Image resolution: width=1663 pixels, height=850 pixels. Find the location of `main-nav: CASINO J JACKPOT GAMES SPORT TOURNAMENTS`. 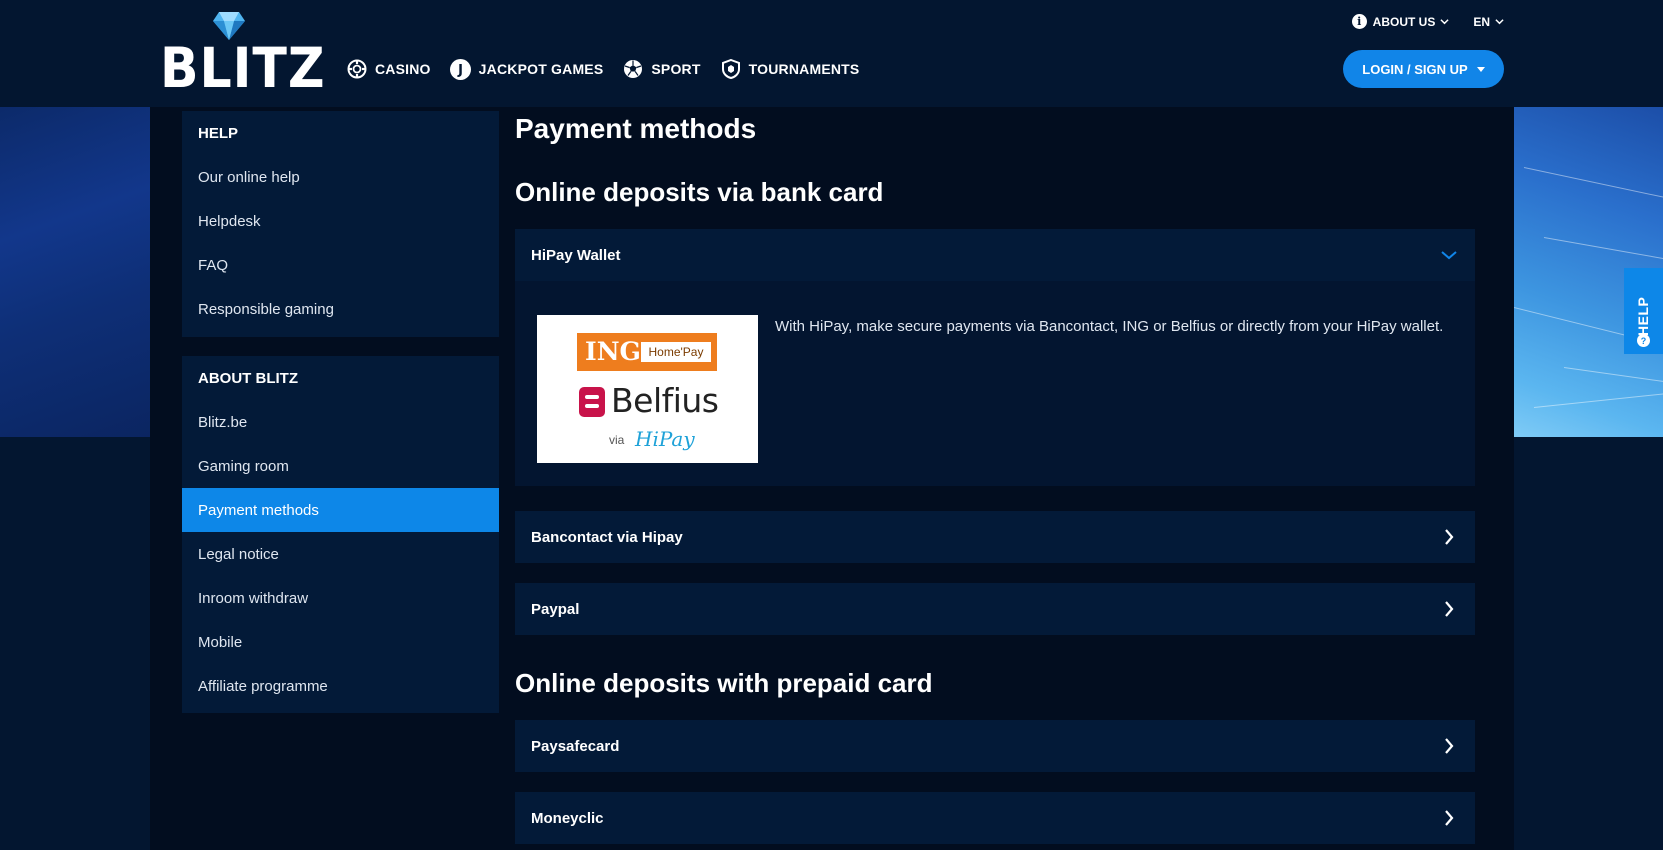

main-nav: CASINO J JACKPOT GAMES SPORT TOURNAMENTS is located at coordinates (612, 69).